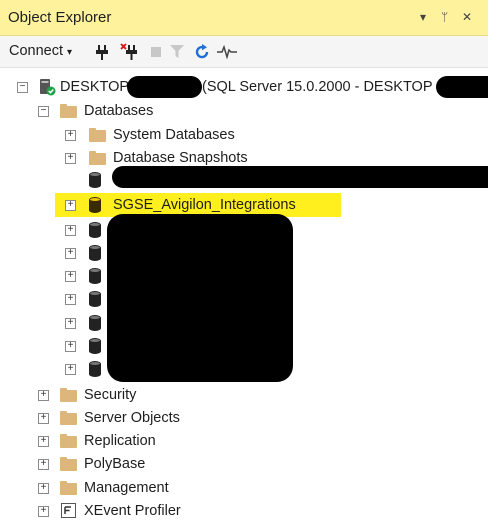 The height and width of the screenshot is (523, 488). What do you see at coordinates (164, 87) in the screenshot?
I see `redaction-server-name` at bounding box center [164, 87].